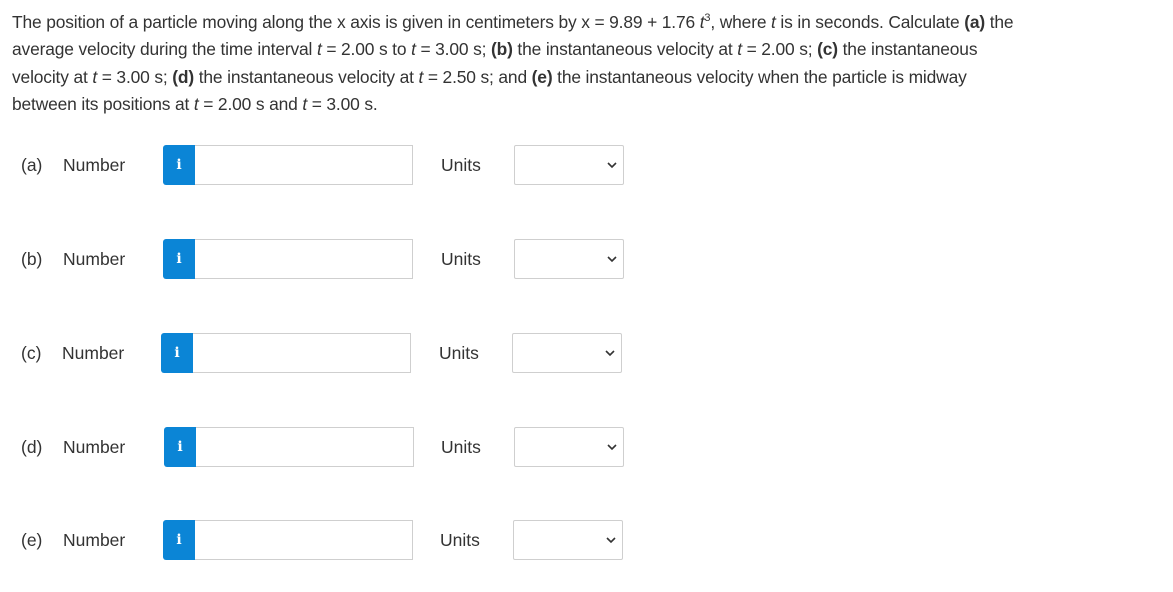 This screenshot has width=1173, height=592. What do you see at coordinates (73, 540) in the screenshot?
I see `part-label: (e) Number` at bounding box center [73, 540].